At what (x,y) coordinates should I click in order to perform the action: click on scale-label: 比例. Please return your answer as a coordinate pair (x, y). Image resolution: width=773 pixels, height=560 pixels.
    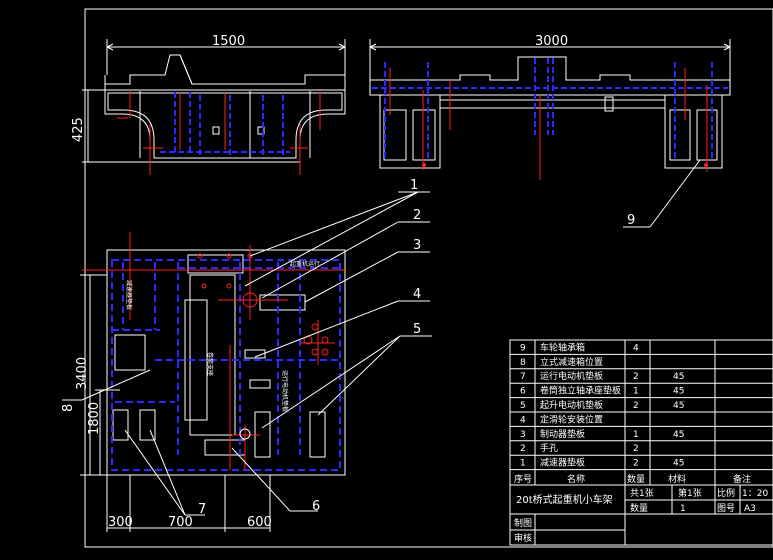
    Looking at the image, I should click on (726, 493).